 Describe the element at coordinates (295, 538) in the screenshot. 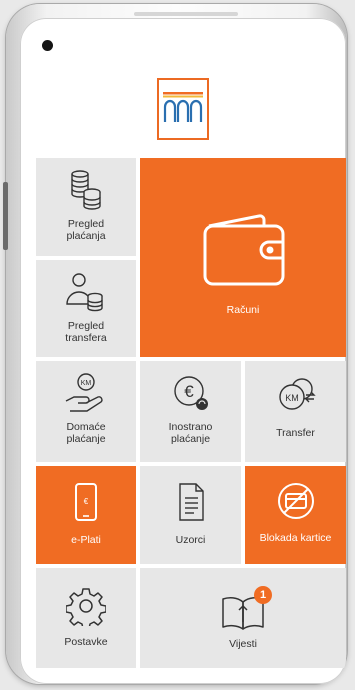

I see `tile-label: Blokada kartice` at that location.